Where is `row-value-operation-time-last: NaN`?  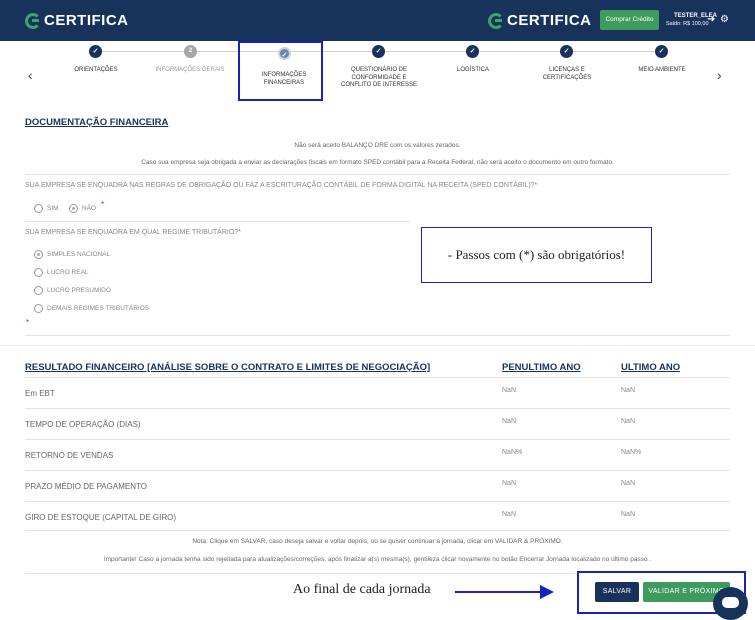 row-value-operation-time-last: NaN is located at coordinates (628, 421).